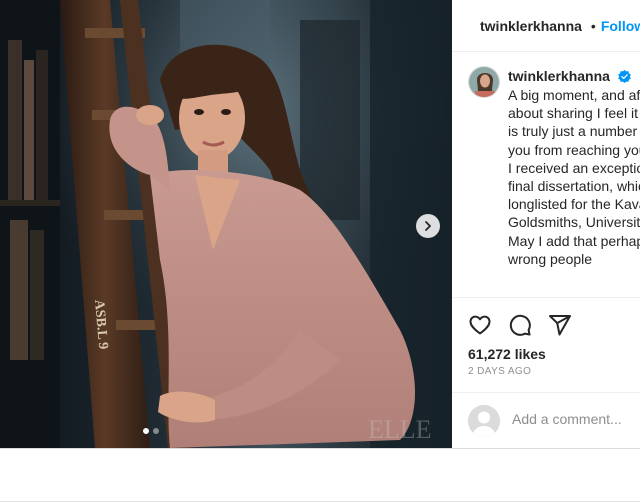 The width and height of the screenshot is (640, 503). I want to click on action-icons, so click(520, 325).